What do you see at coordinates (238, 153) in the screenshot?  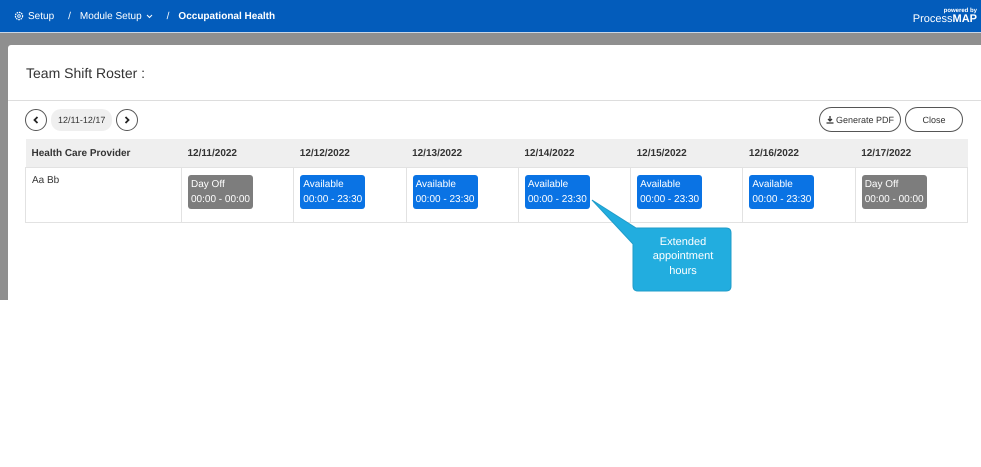 I see `column-header: 12/11/2022` at bounding box center [238, 153].